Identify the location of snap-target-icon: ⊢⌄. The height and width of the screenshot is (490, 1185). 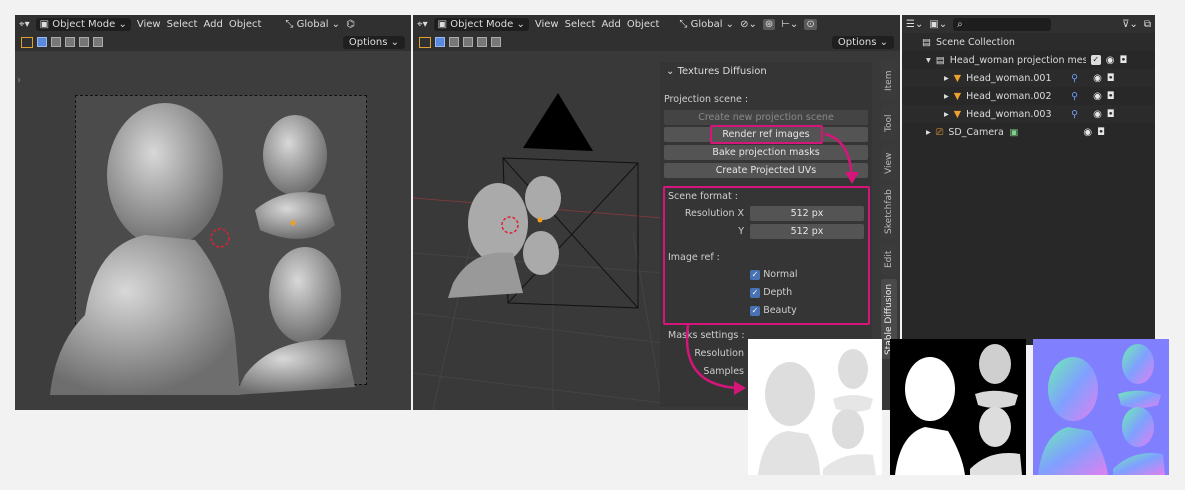
(789, 24).